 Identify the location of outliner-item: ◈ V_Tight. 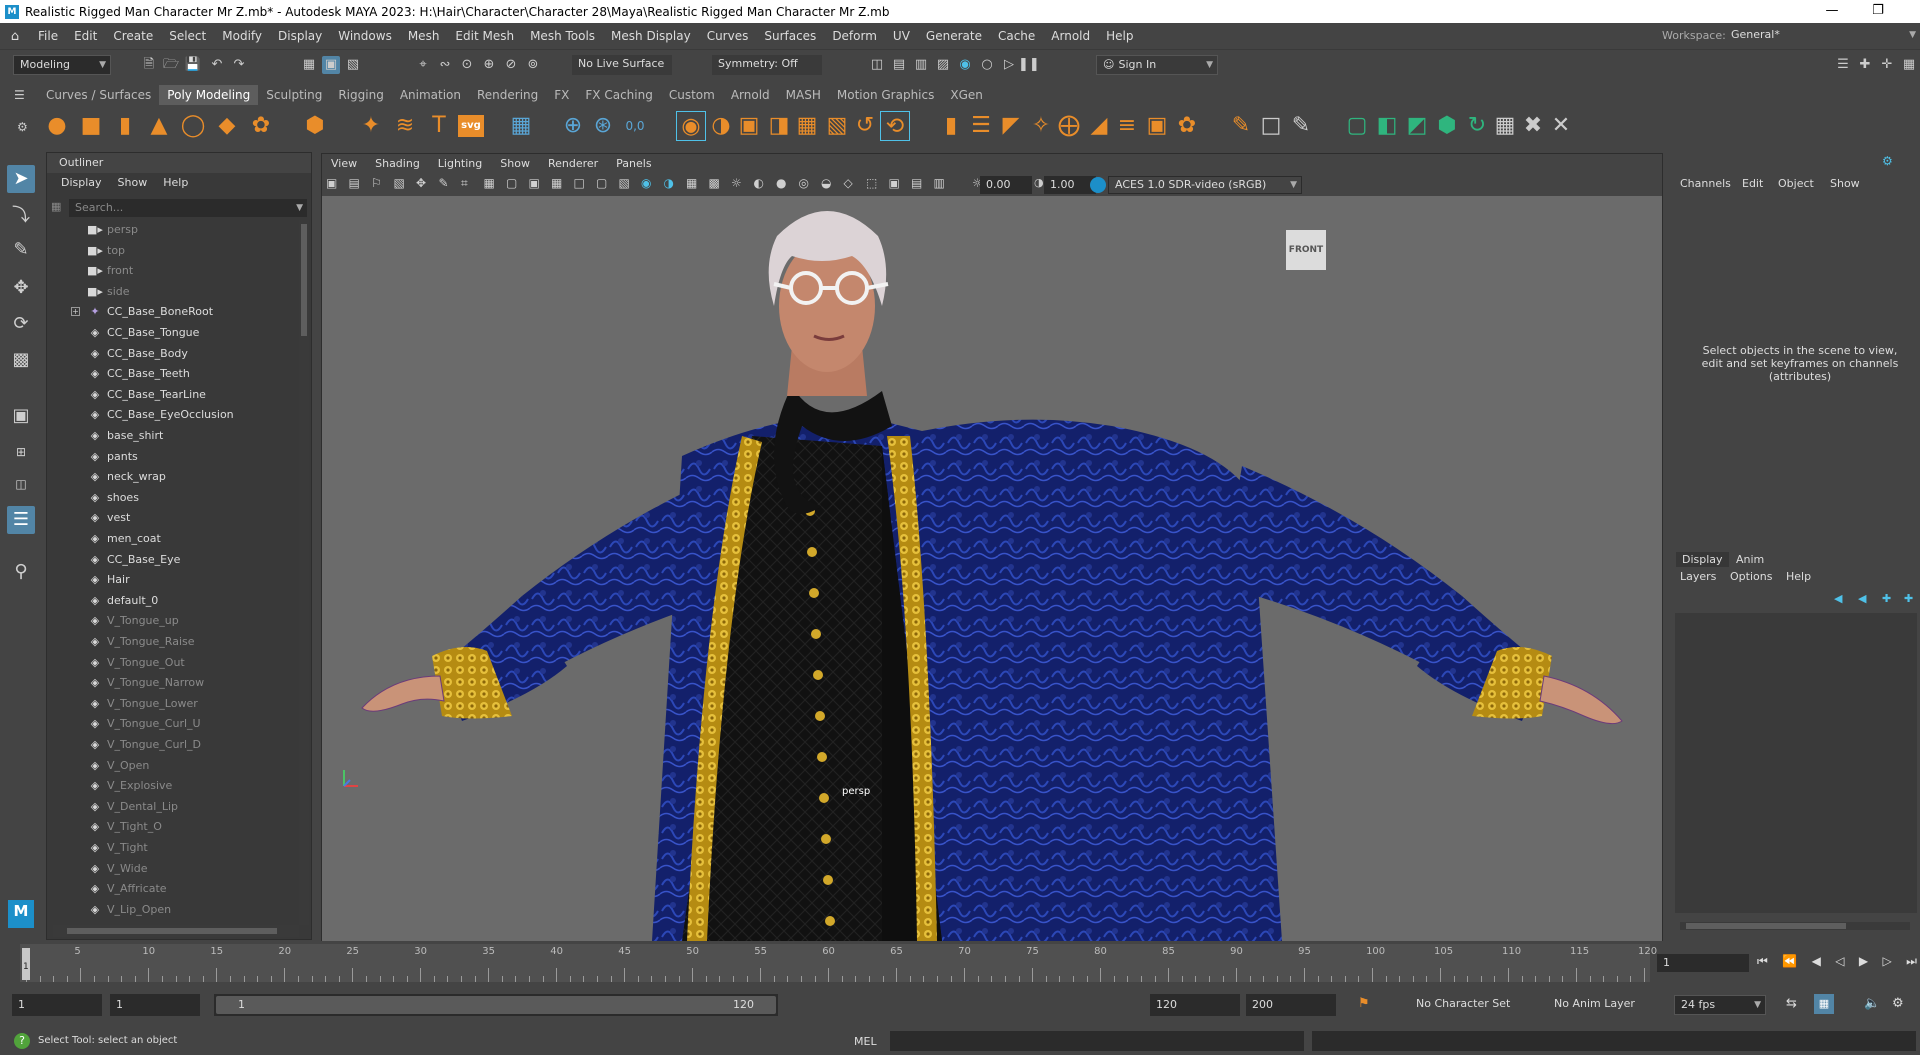
(173, 848).